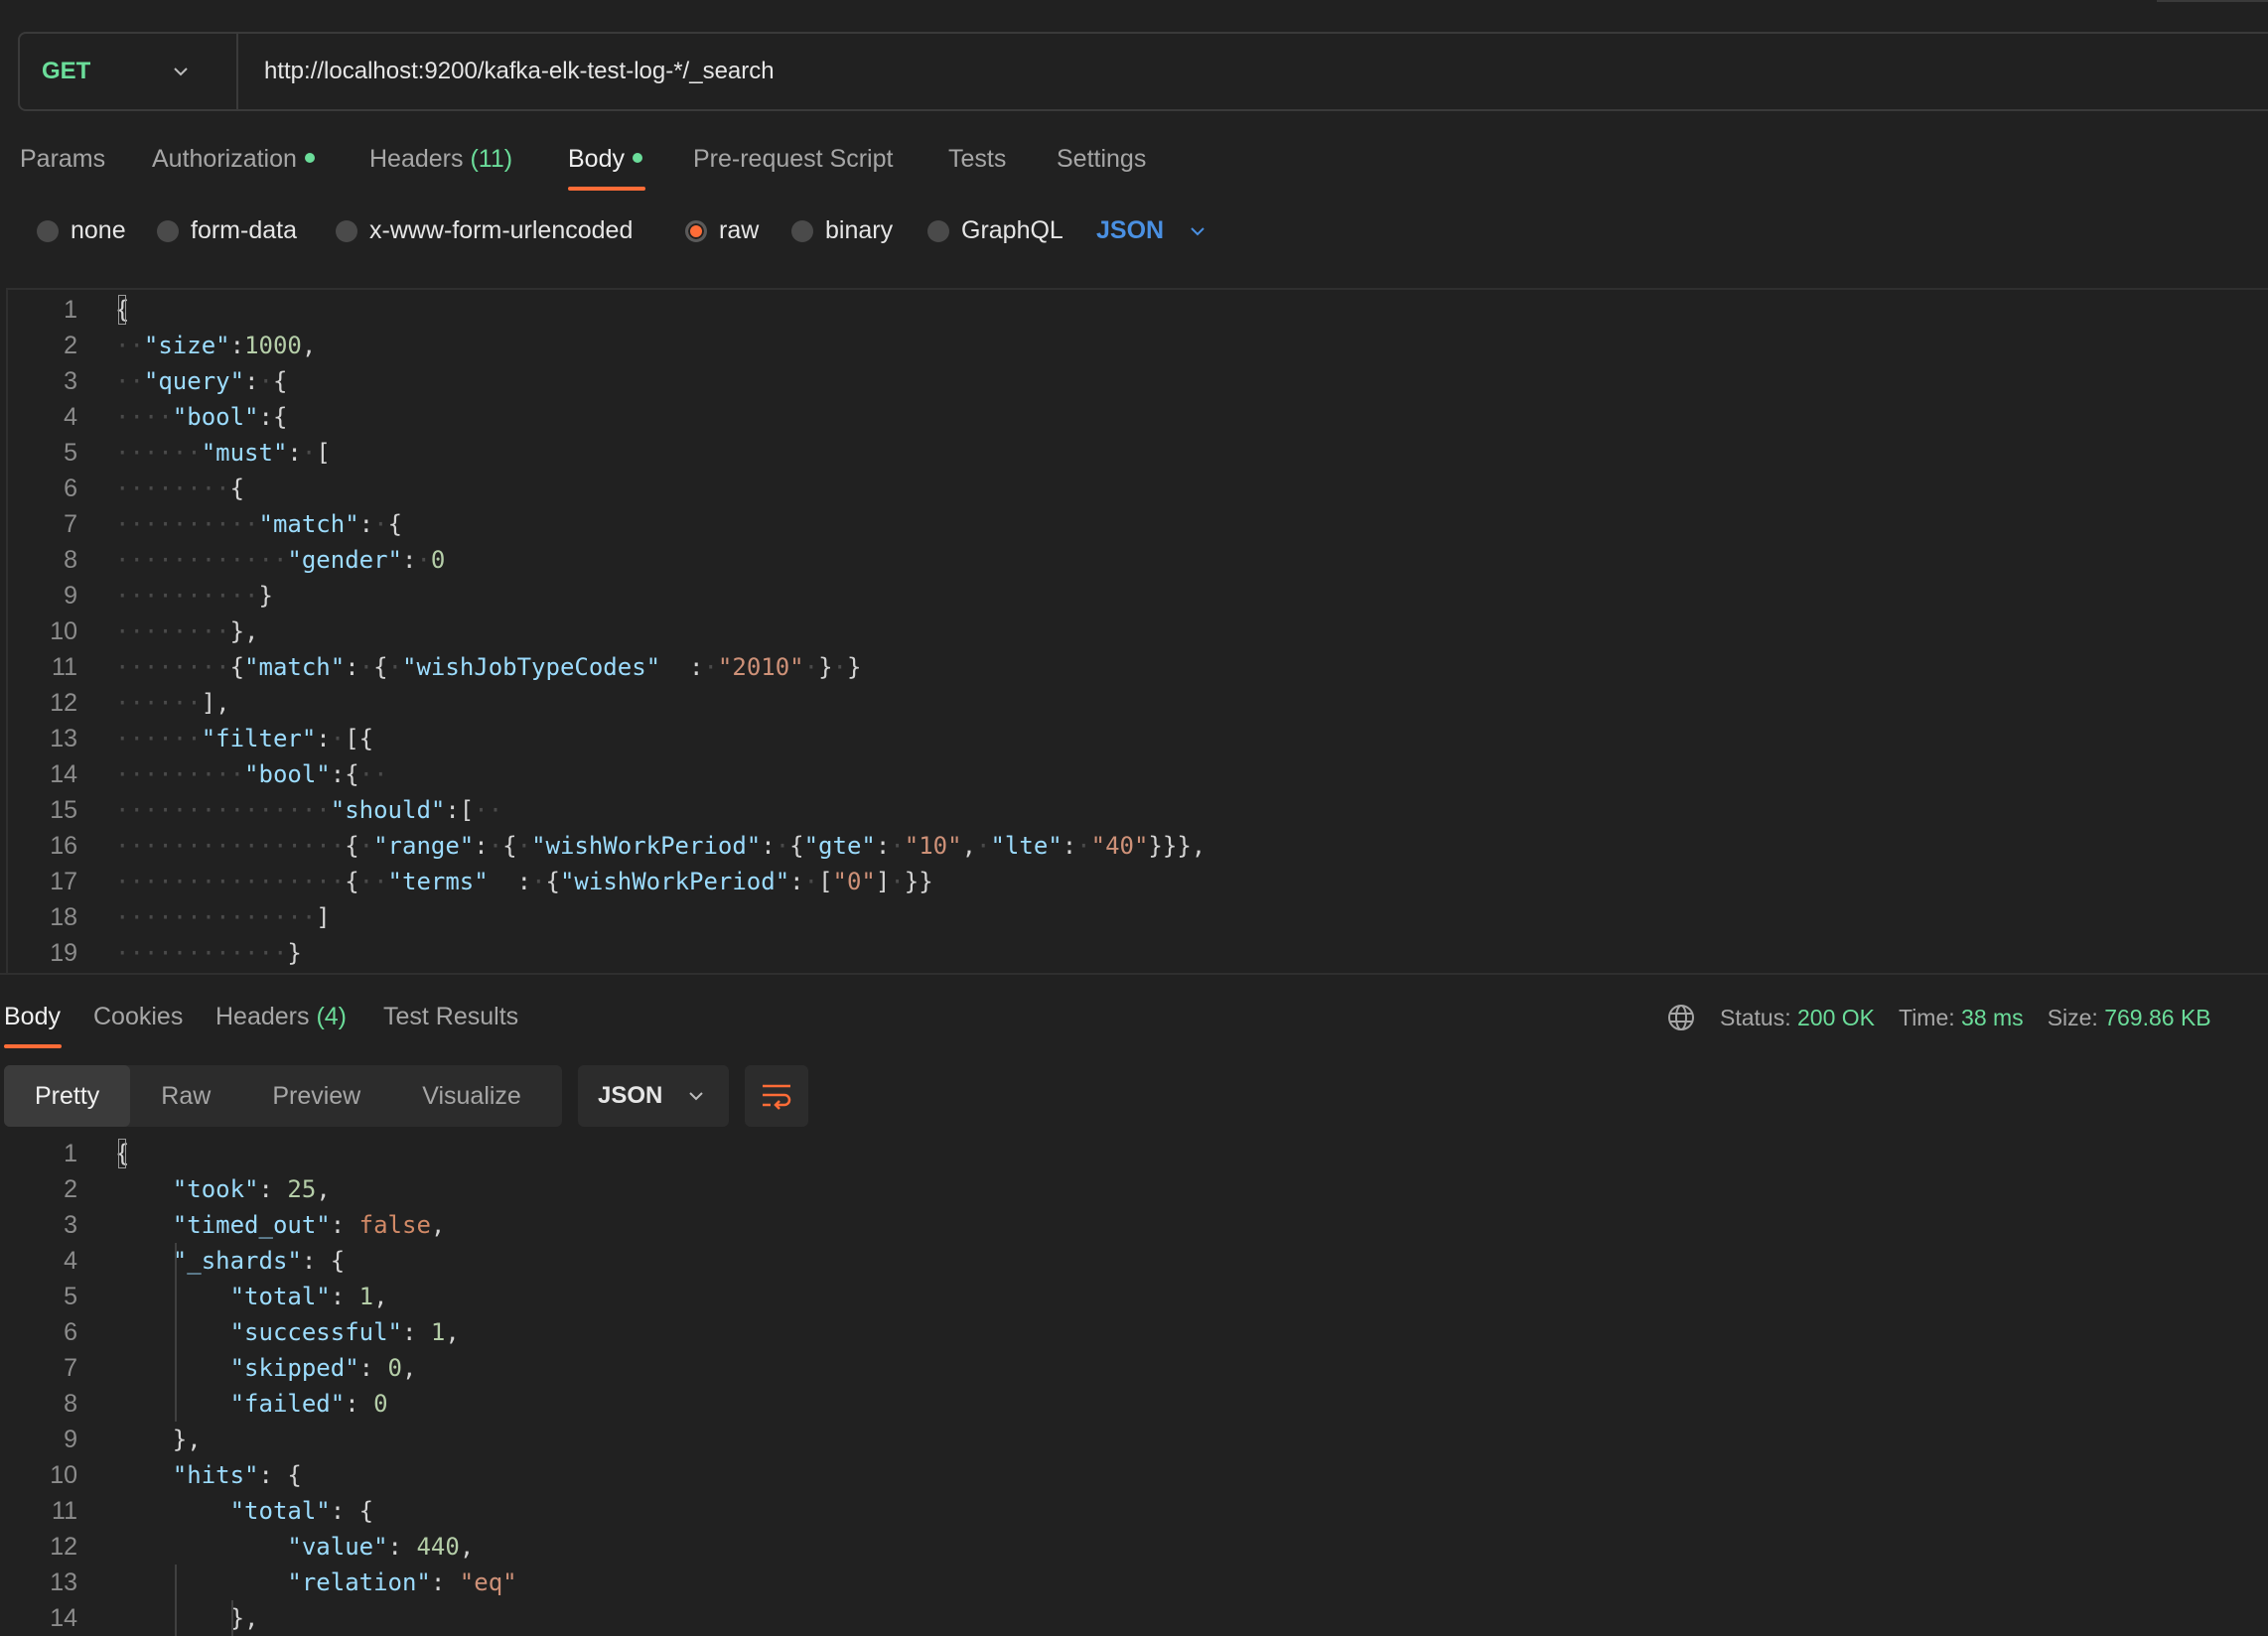 The width and height of the screenshot is (2268, 1636). What do you see at coordinates (450, 1017) in the screenshot?
I see `response-tab-test-results: Test Results` at bounding box center [450, 1017].